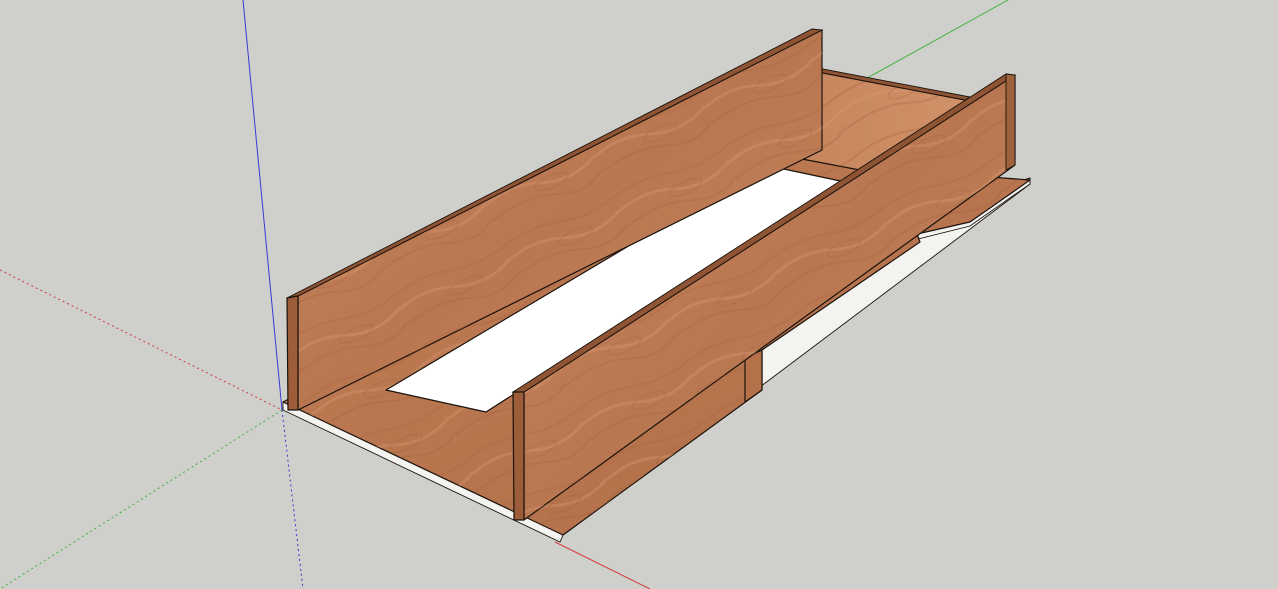  Describe the element at coordinates (292, 499) in the screenshot. I see `blue-axis-dashed` at that location.